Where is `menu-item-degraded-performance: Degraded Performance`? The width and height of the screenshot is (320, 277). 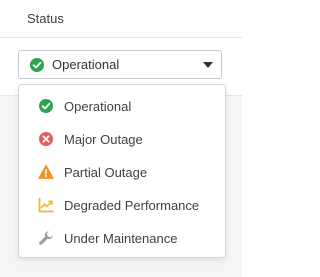 menu-item-degraded-performance: Degraded Performance is located at coordinates (122, 205).